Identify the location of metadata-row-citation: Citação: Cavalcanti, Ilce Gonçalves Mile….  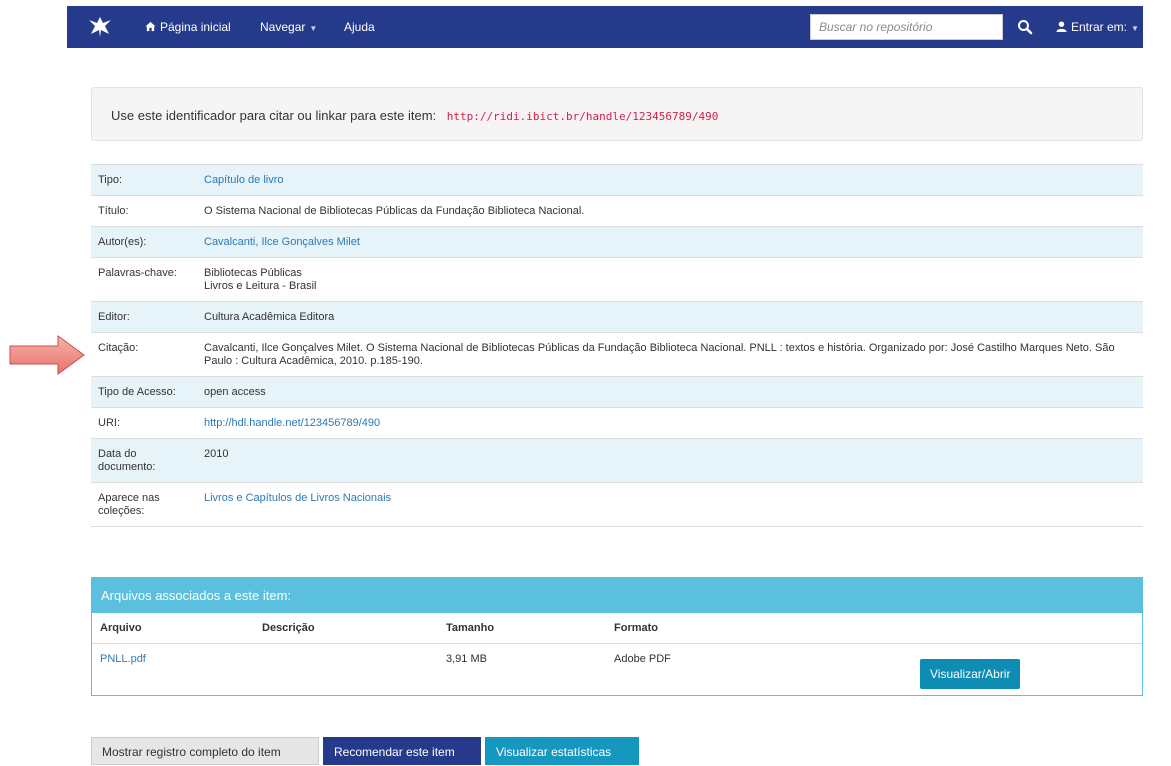
(617, 354).